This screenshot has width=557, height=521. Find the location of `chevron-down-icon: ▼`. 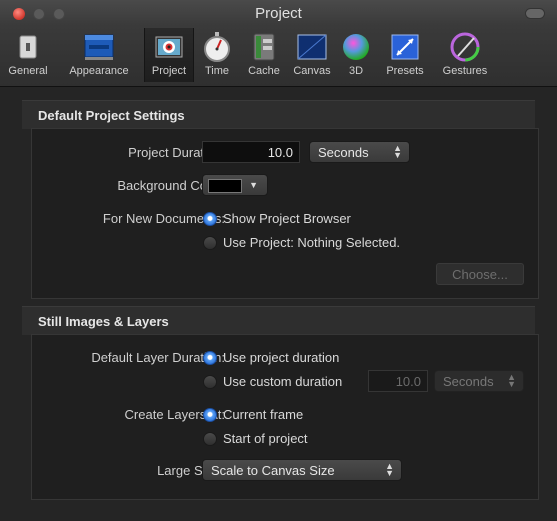

chevron-down-icon: ▼ is located at coordinates (253, 185).